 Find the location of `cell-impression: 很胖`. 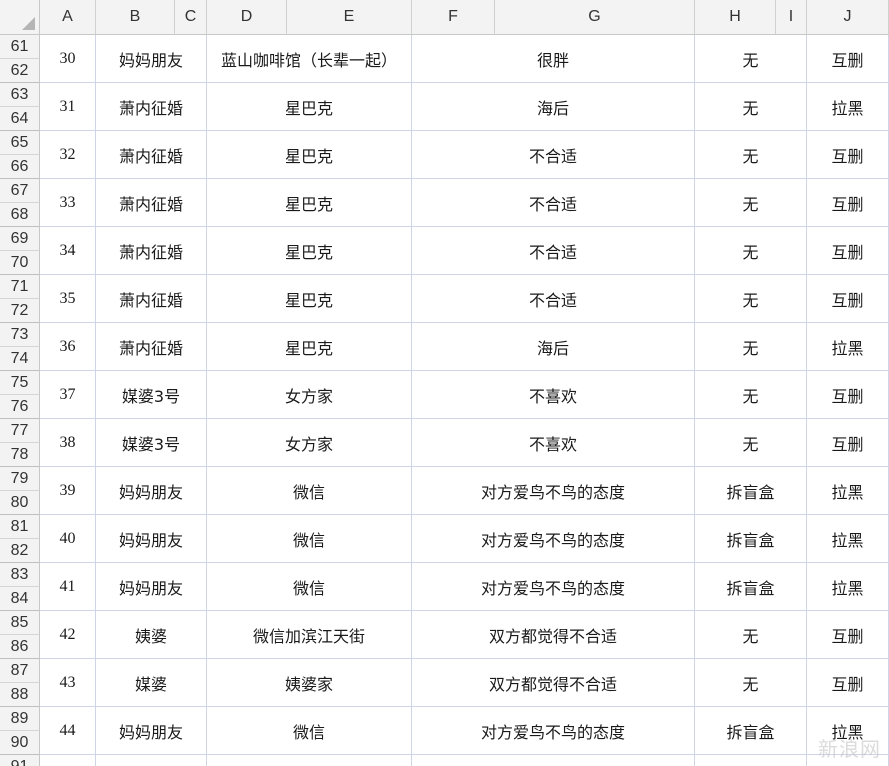

cell-impression: 很胖 is located at coordinates (553, 59).